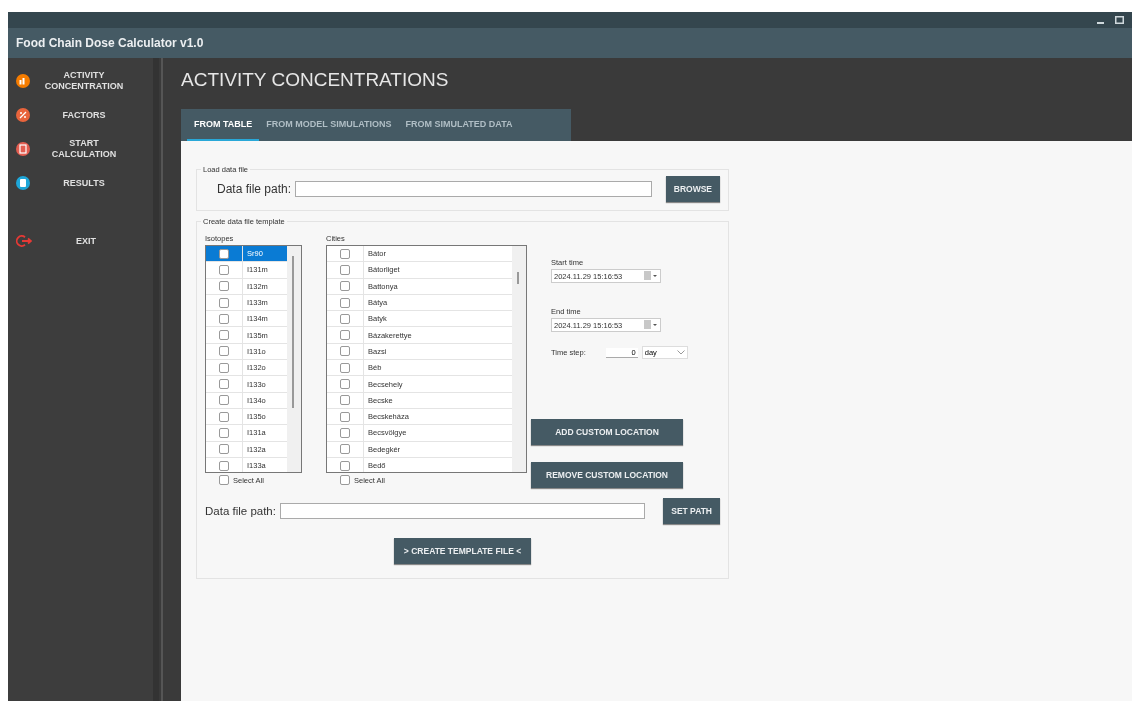  I want to click on add-location-button: ADD CUSTOM LOCATION, so click(607, 432).